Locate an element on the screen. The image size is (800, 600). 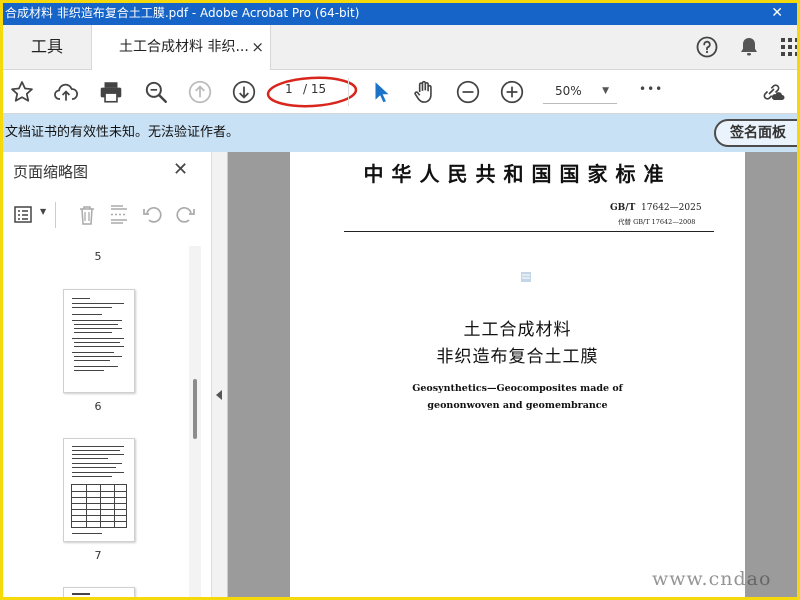
replaces-prefix: 代替 is located at coordinates (624, 222).